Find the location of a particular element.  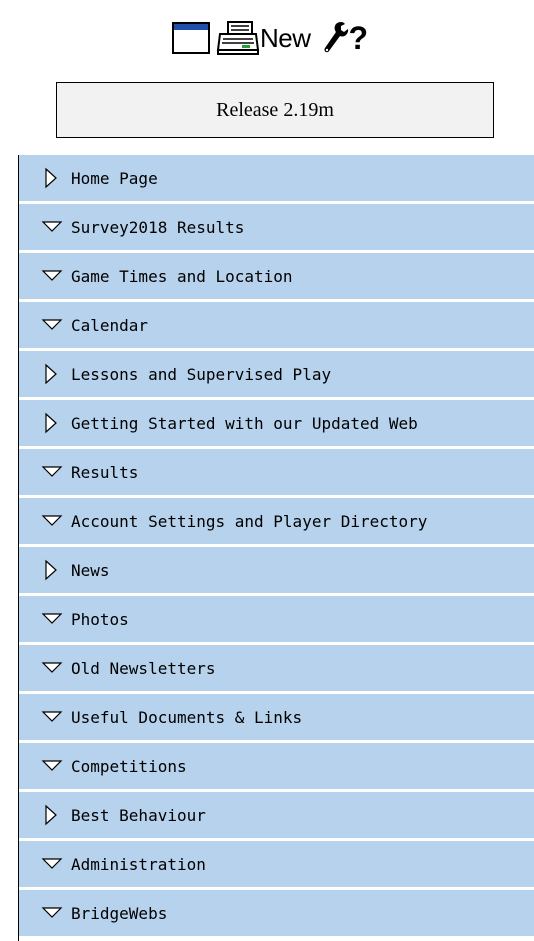

menu-item-news: News is located at coordinates (276, 570).